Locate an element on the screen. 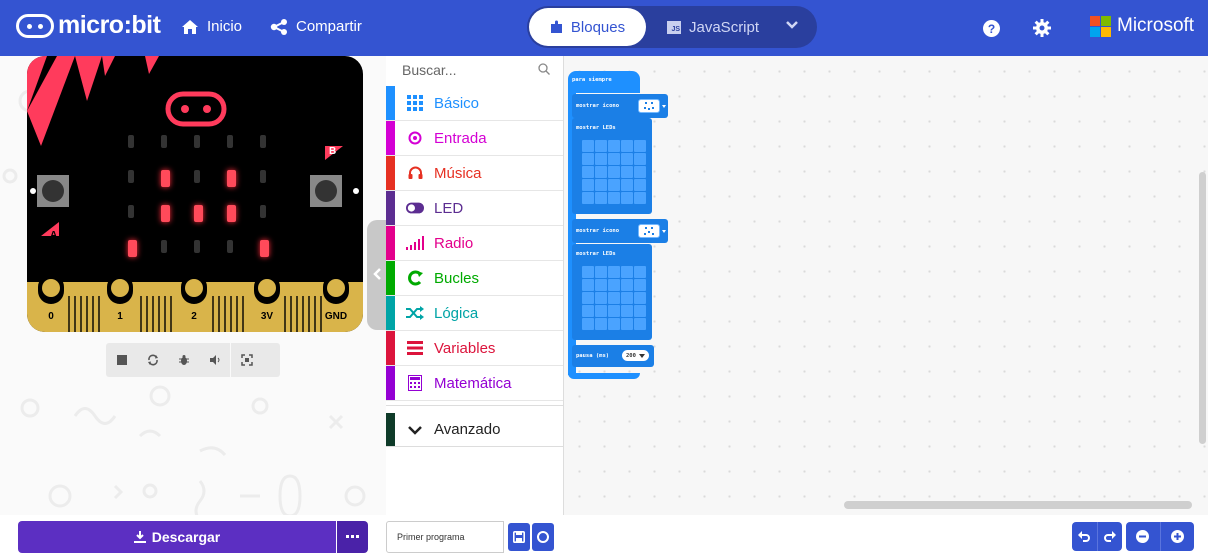  gear-icon is located at coordinates (1042, 28).